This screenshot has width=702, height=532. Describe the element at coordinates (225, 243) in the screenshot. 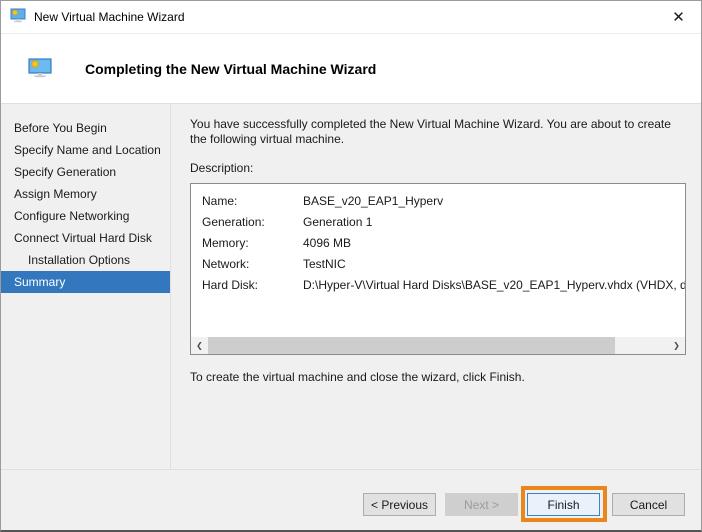

I see `summary-row-label: Memory:` at that location.